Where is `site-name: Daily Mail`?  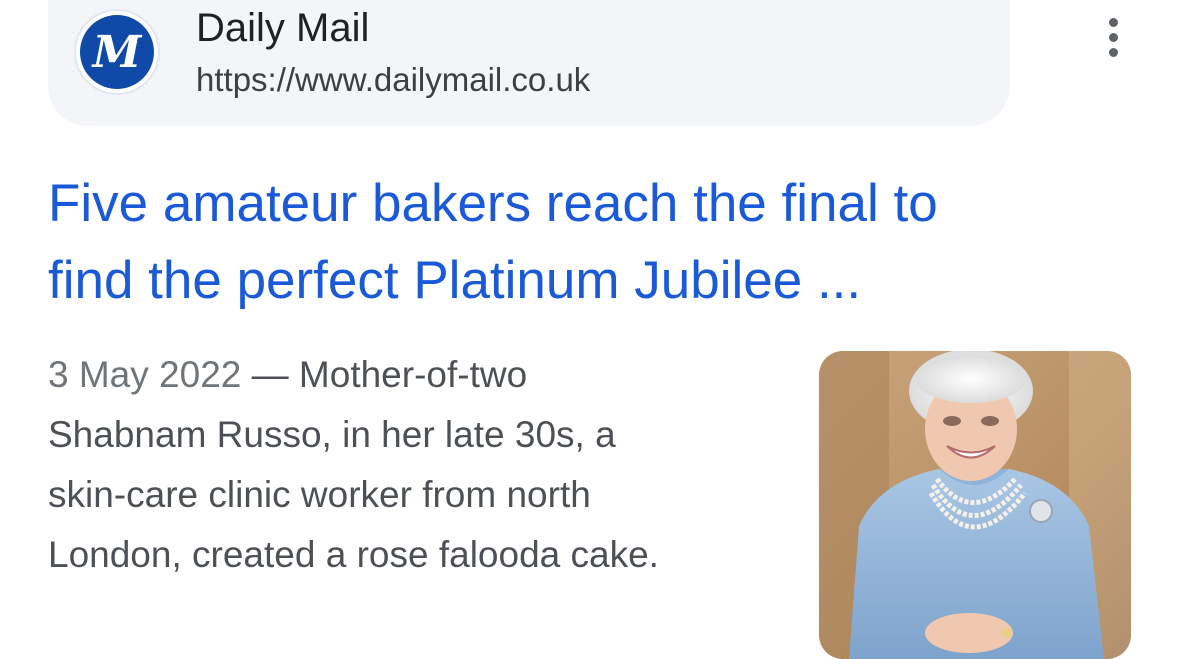 site-name: Daily Mail is located at coordinates (282, 28).